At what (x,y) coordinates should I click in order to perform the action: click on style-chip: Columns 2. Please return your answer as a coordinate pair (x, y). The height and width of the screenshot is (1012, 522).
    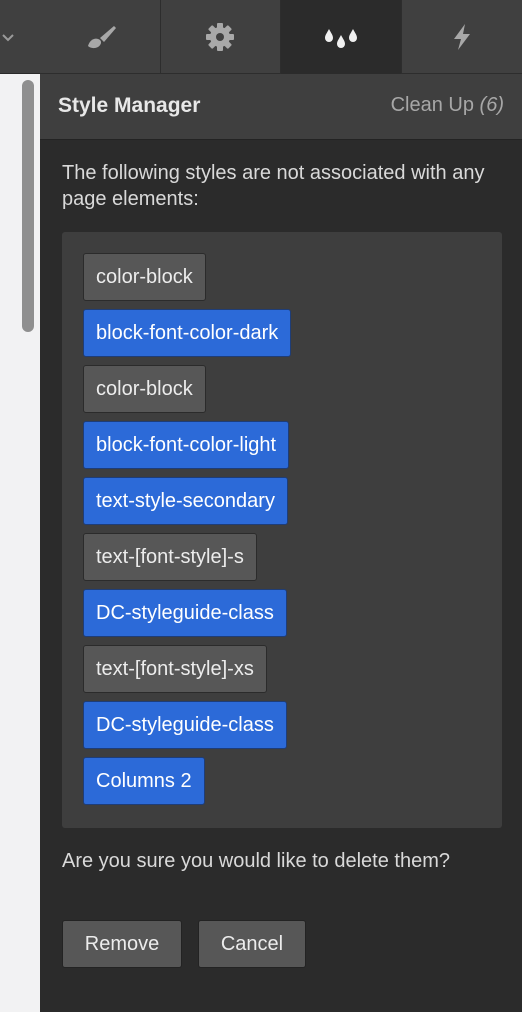
    Looking at the image, I should click on (144, 781).